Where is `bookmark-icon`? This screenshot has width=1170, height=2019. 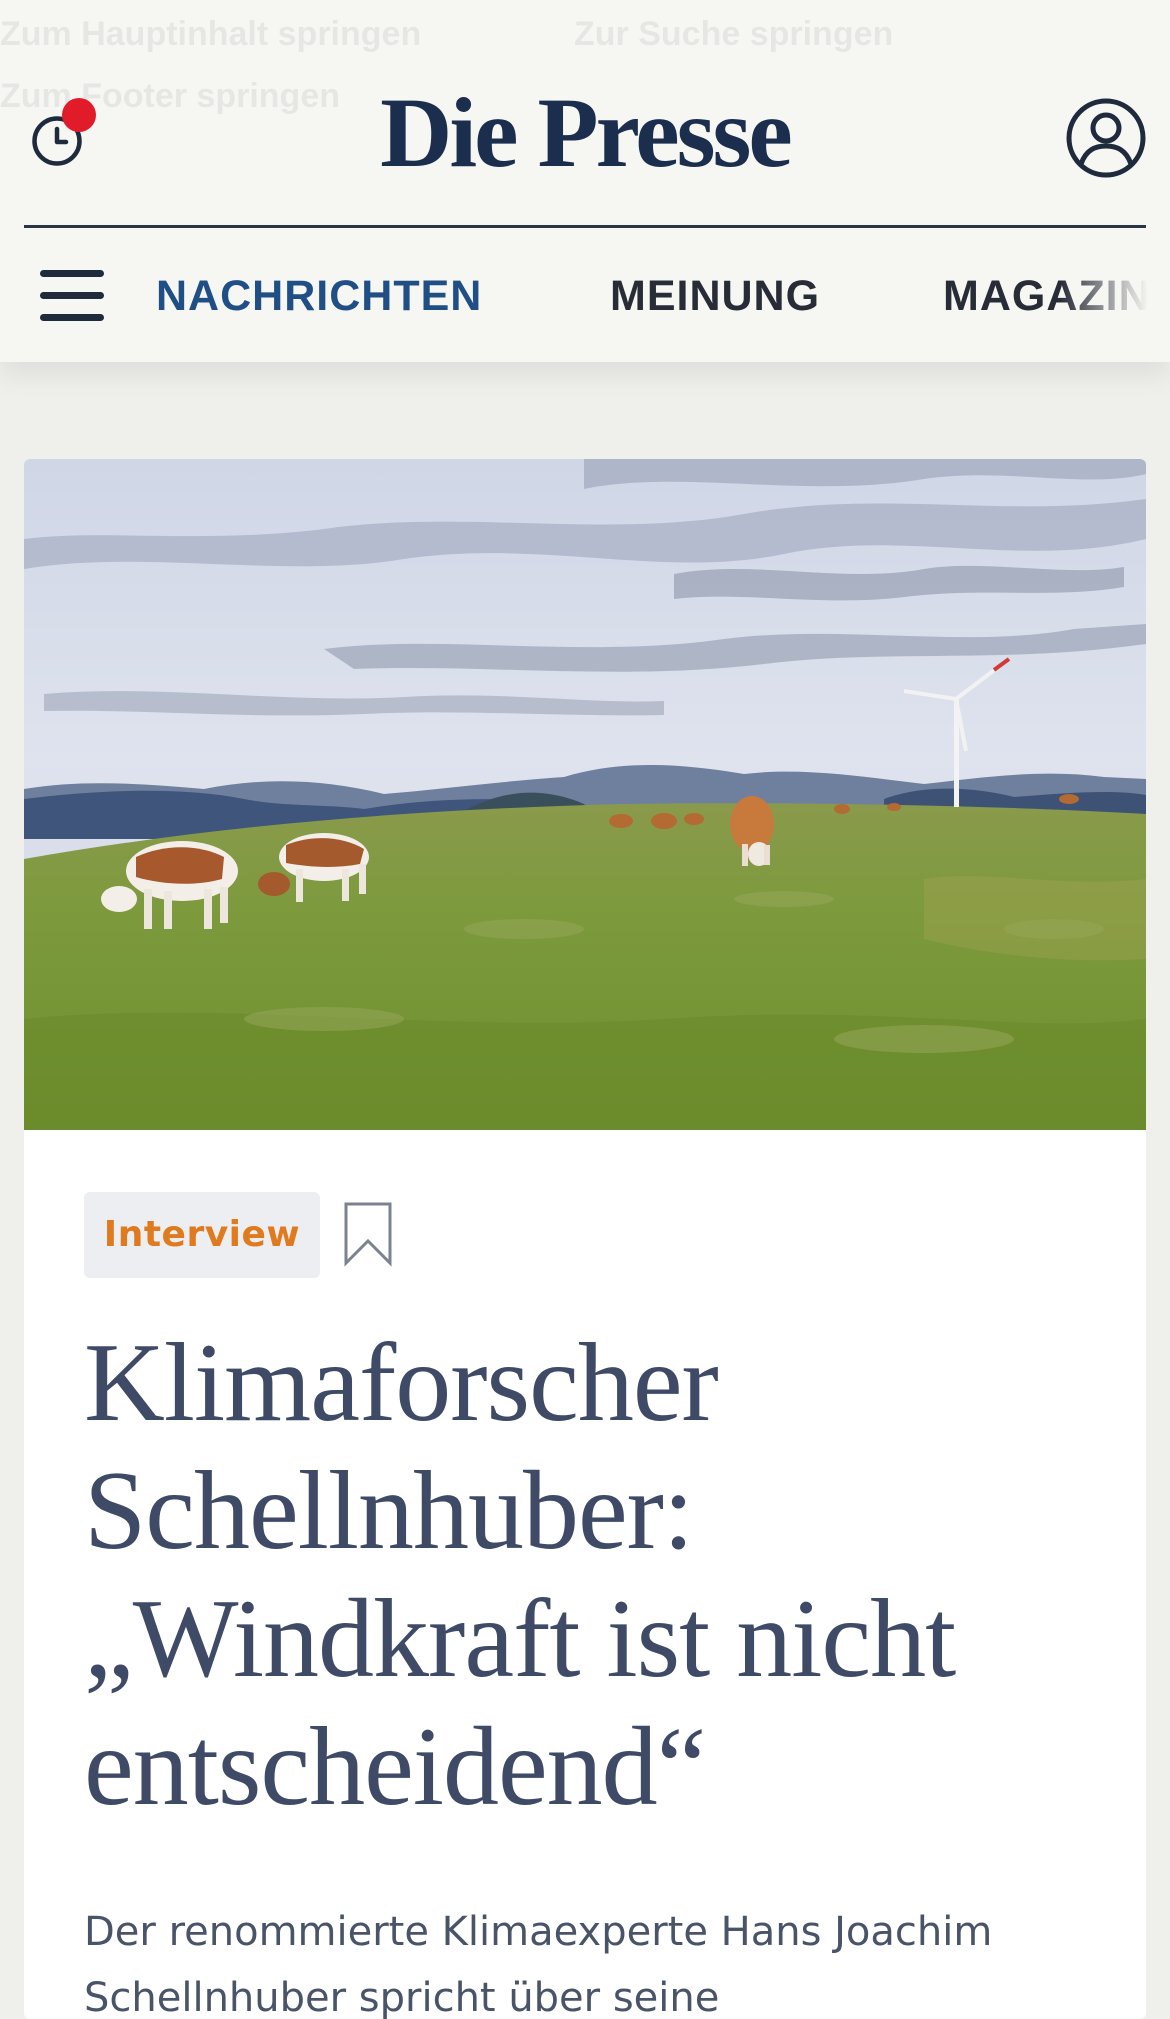 bookmark-icon is located at coordinates (368, 1234).